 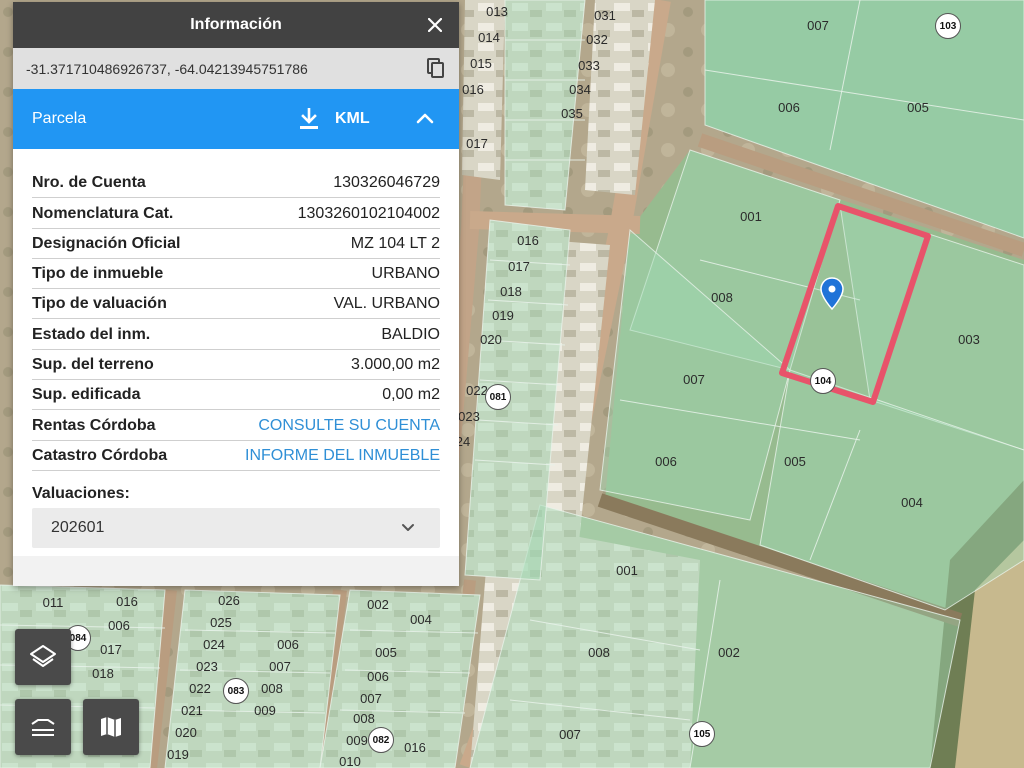 I want to click on consulte-cuenta-link: CONSULTE SU CUENTA, so click(x=349, y=426).